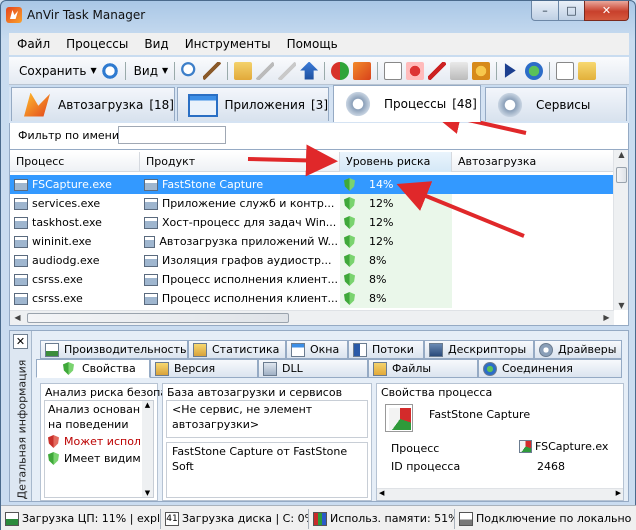 This screenshot has width=636, height=530. What do you see at coordinates (109, 70) in the screenshot?
I see `refresh-icon` at bounding box center [109, 70].